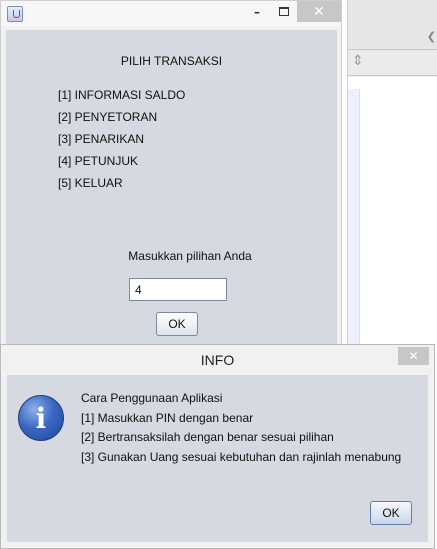 This screenshot has height=549, width=437. Describe the element at coordinates (98, 161) in the screenshot. I see `menu-item-petunjuk: [4] PETUNJUK` at that location.